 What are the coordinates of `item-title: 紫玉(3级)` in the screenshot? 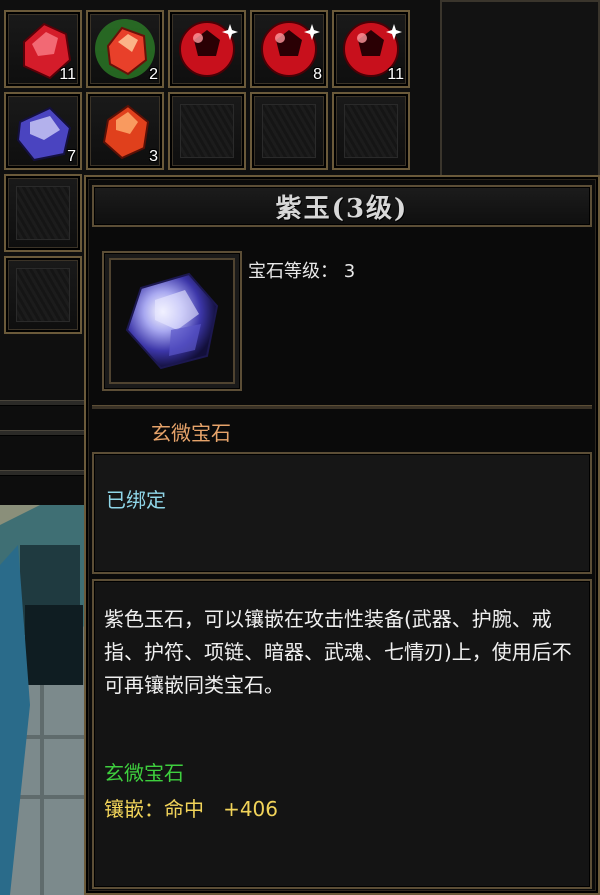 It's located at (342, 208).